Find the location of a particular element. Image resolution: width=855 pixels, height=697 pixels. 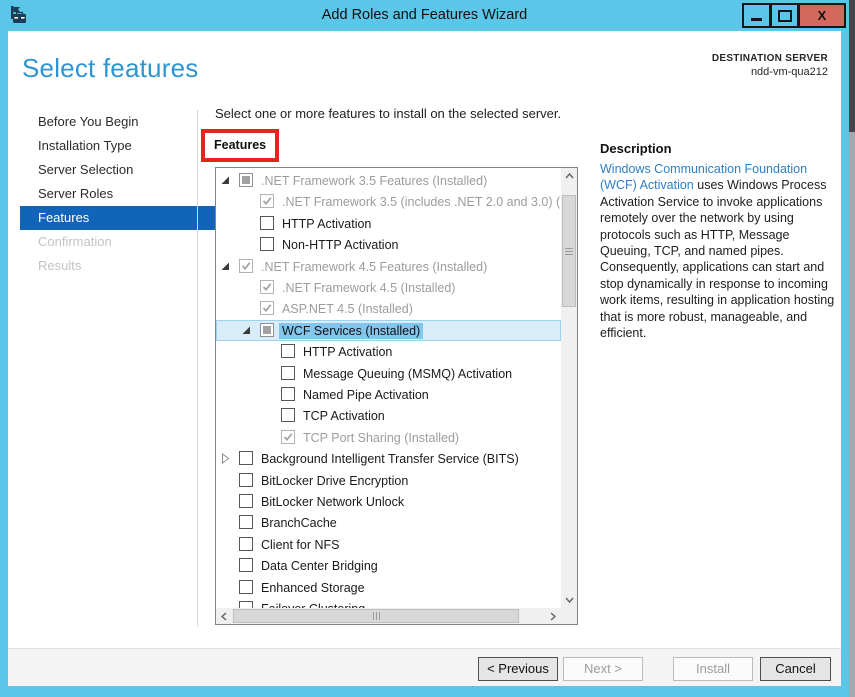

window-title: Add Roles and Features Wizard is located at coordinates (424, 15).